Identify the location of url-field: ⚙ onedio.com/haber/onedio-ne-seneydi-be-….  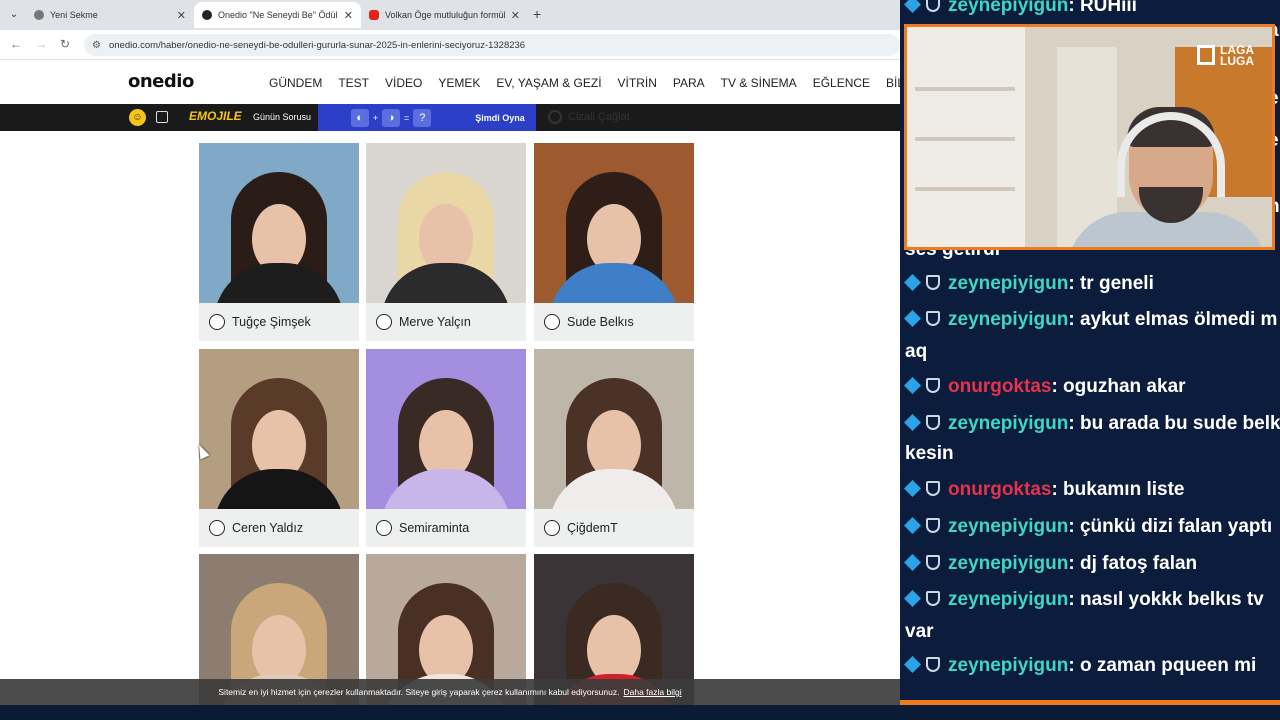
(492, 45).